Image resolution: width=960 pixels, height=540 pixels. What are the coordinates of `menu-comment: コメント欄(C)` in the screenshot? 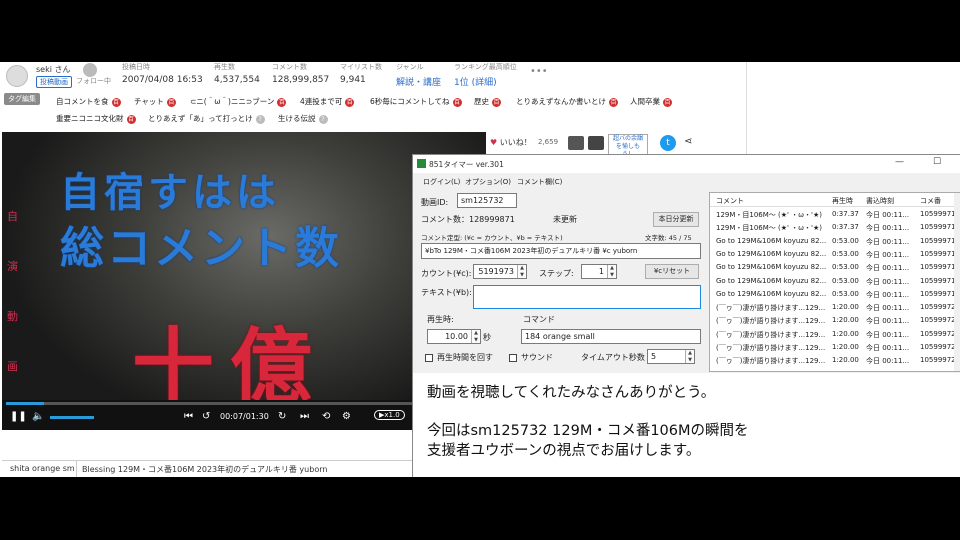 It's located at (539, 182).